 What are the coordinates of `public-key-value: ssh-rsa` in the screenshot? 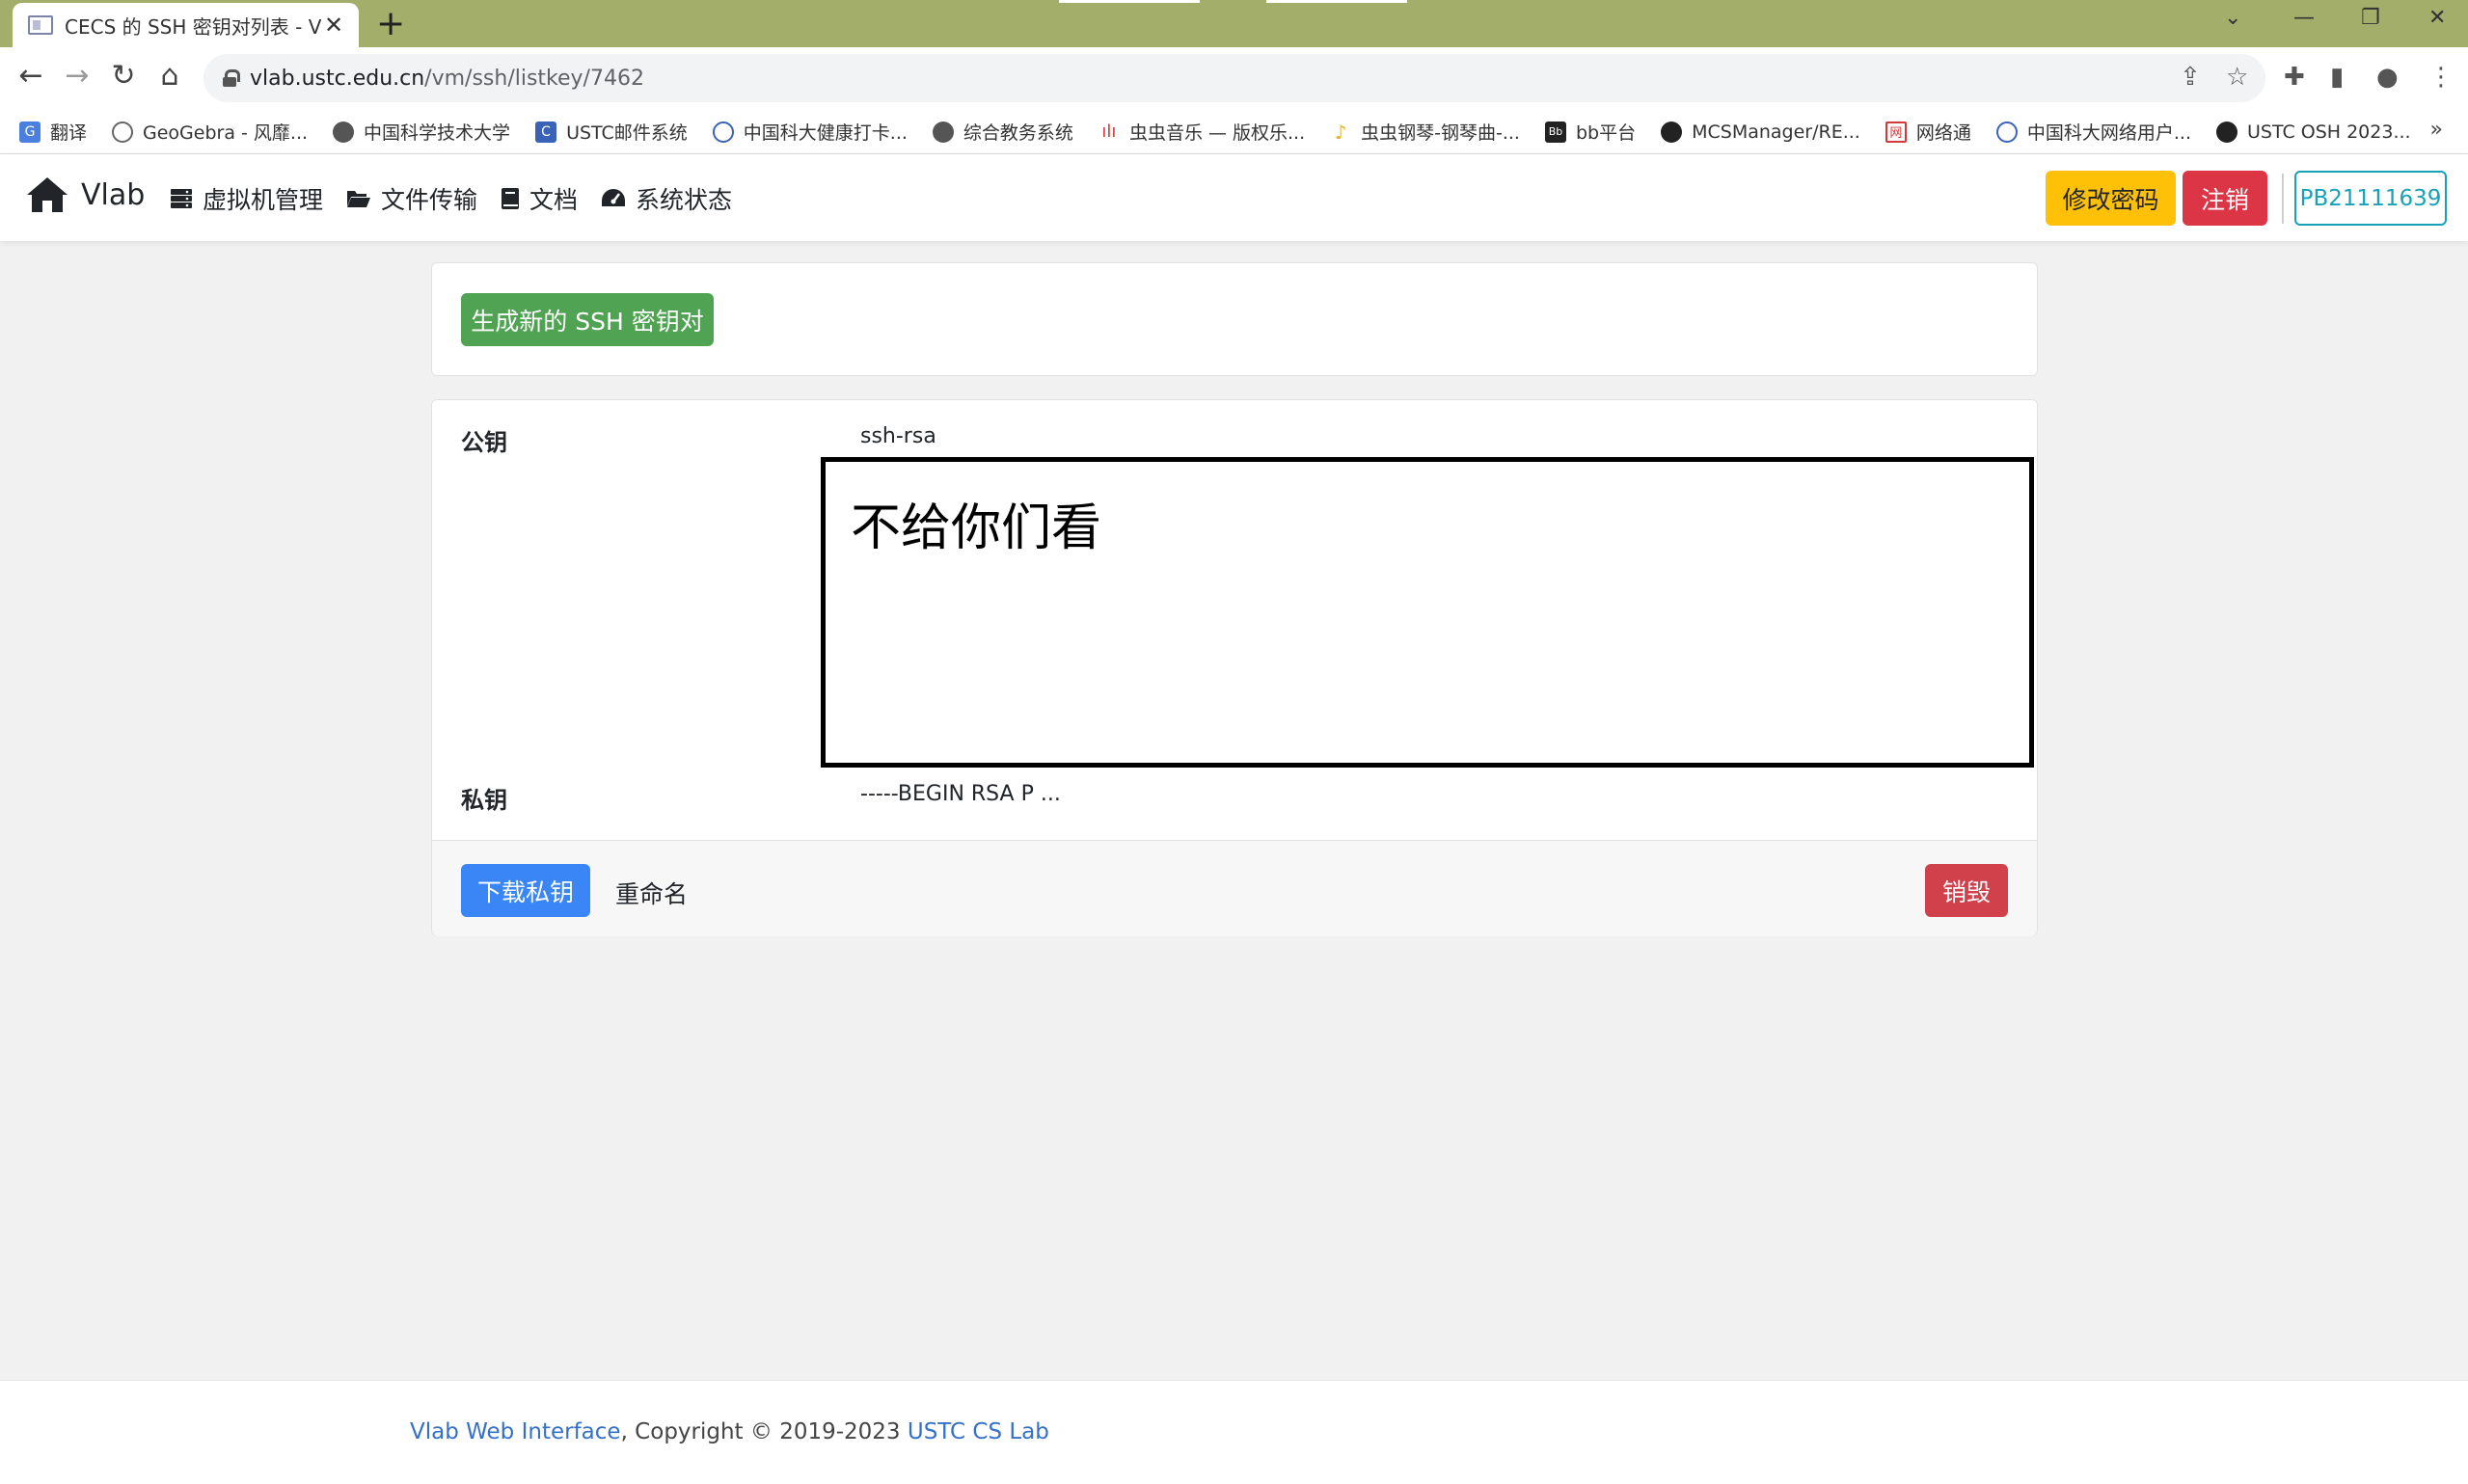 It's located at (898, 436).